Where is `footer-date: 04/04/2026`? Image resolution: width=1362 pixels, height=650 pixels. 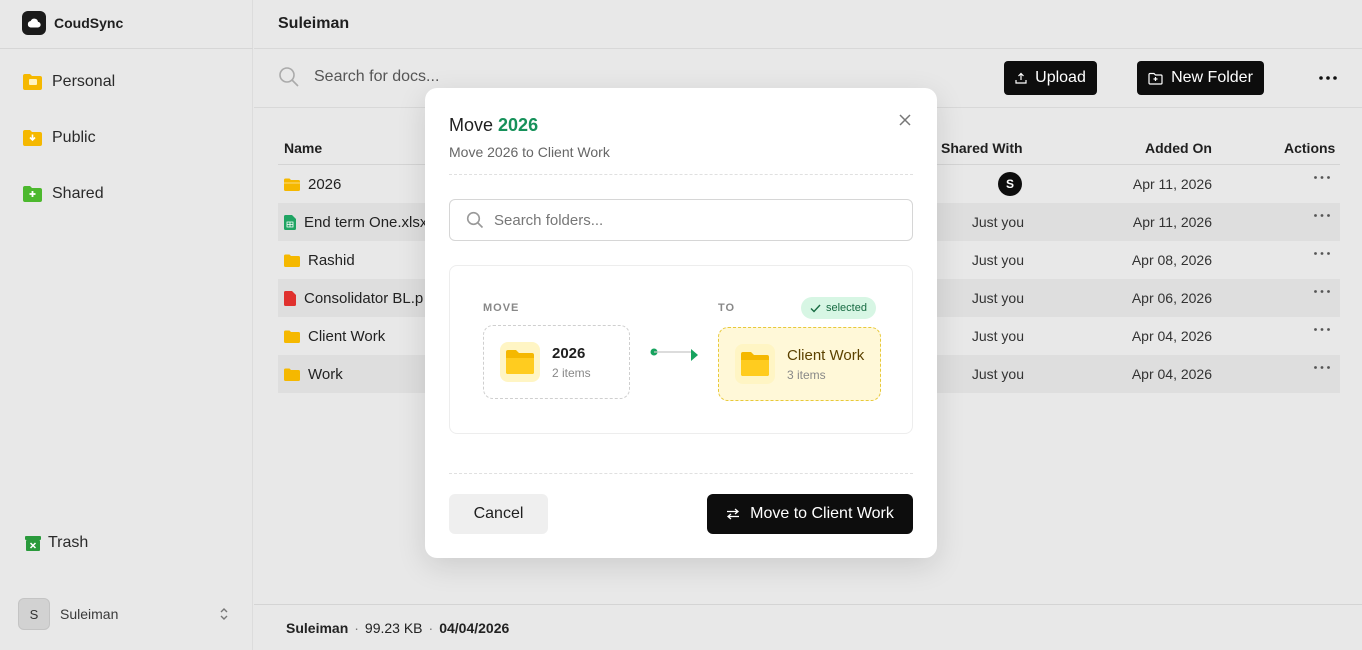
footer-date: 04/04/2026 is located at coordinates (474, 628).